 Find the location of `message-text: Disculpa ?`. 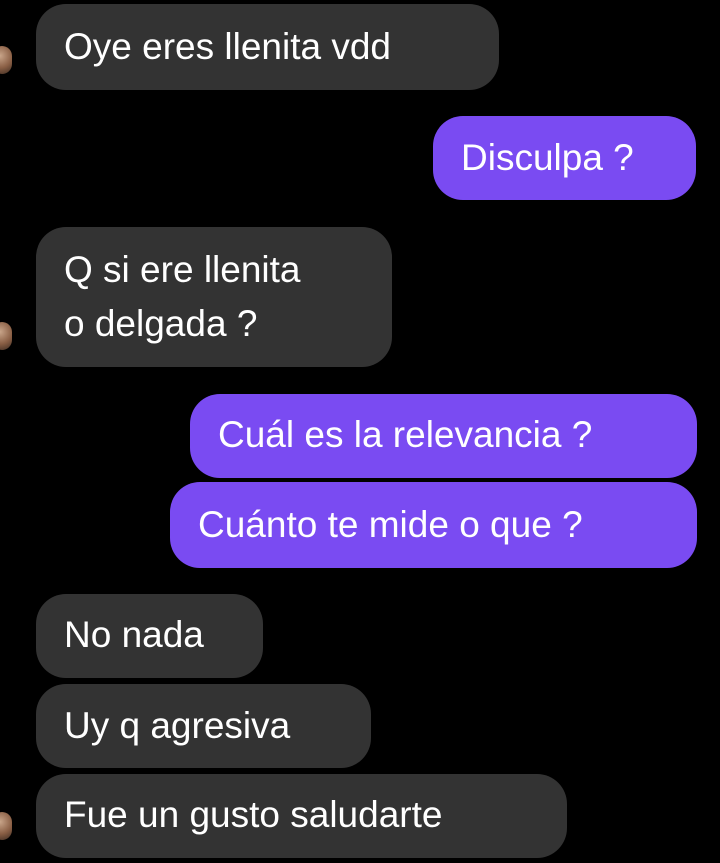

message-text: Disculpa ? is located at coordinates (547, 157).